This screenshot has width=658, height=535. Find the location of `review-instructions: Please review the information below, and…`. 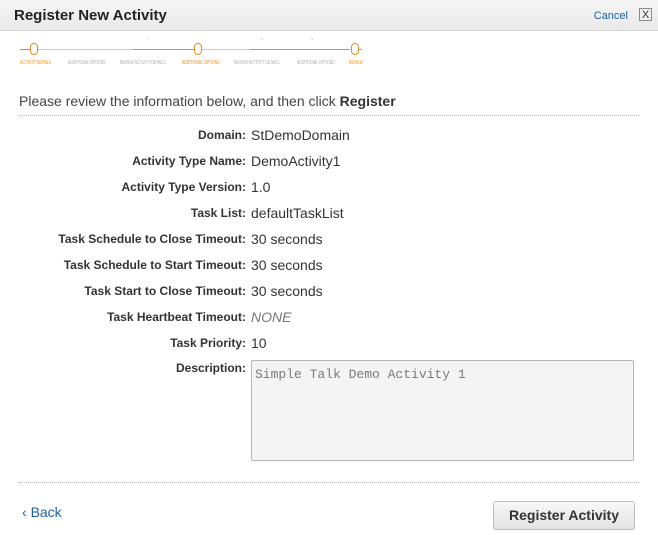

review-instructions: Please review the information below, and… is located at coordinates (207, 101).